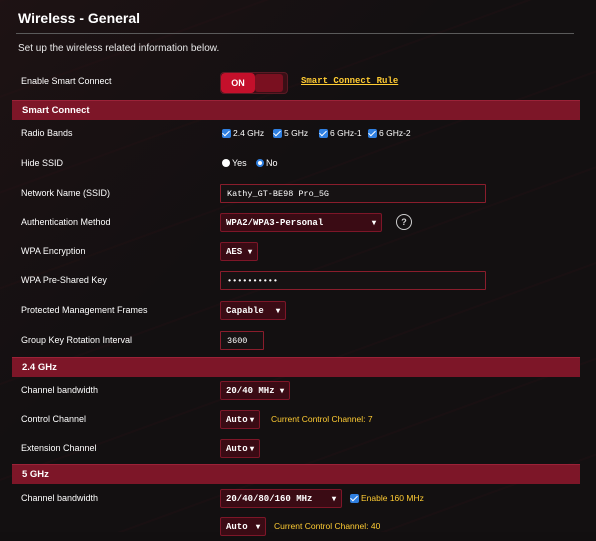 This screenshot has width=596, height=541. I want to click on pmf-label: Protected Management Frames, so click(84, 310).